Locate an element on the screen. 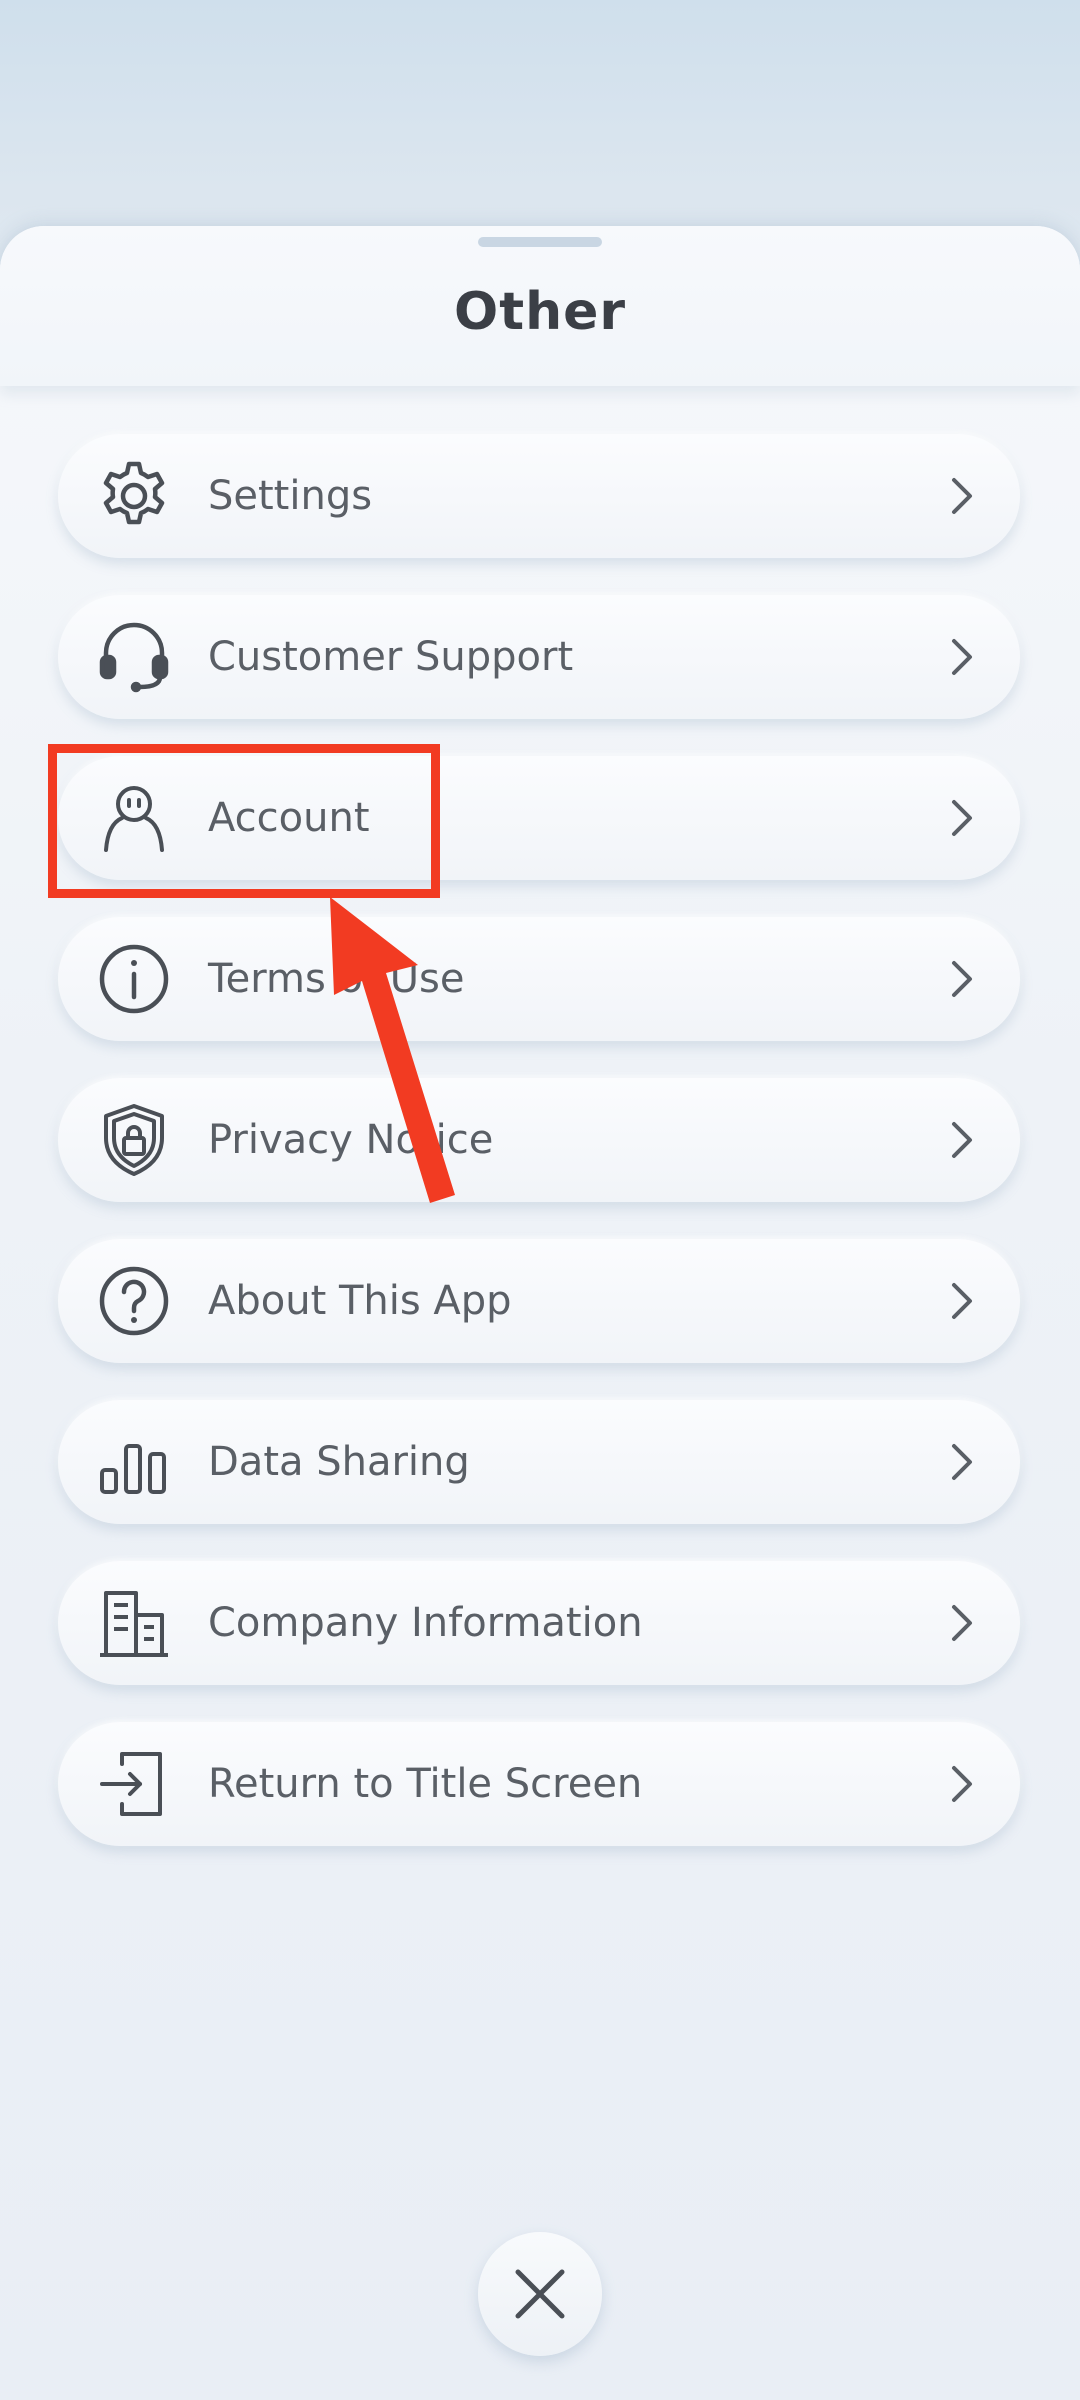  building-icon is located at coordinates (134, 1623).